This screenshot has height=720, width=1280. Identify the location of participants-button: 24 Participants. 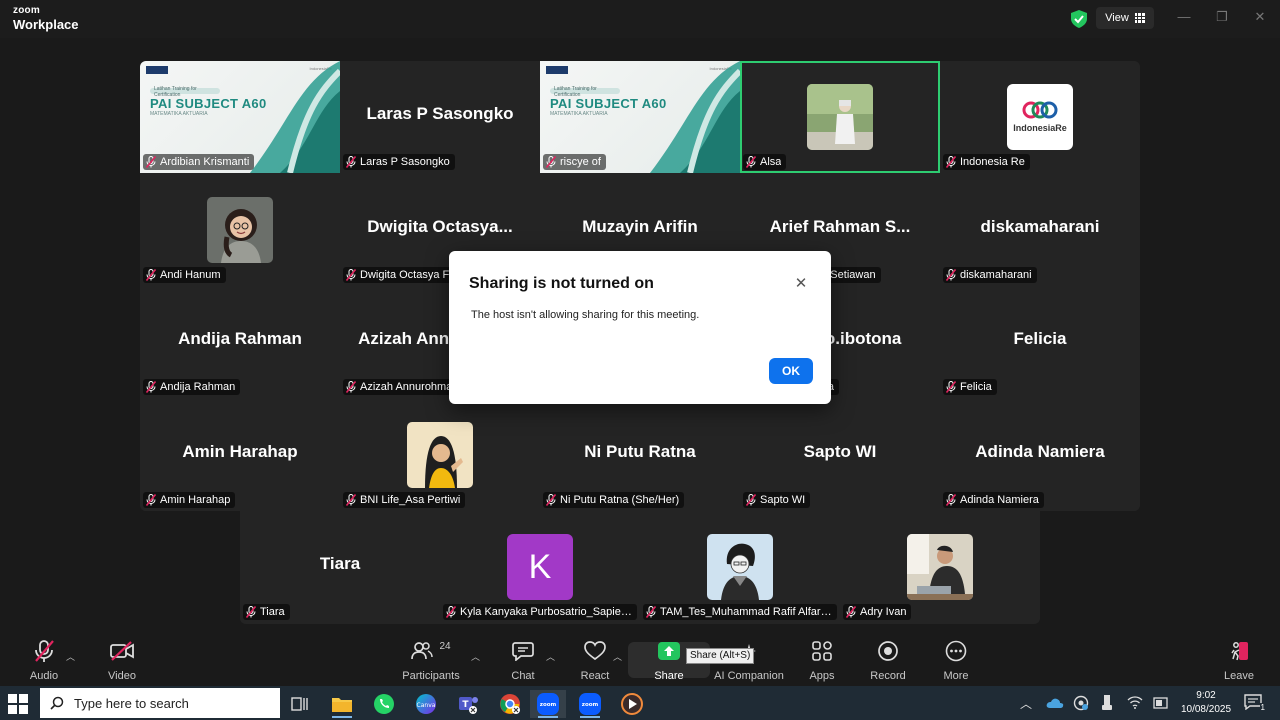
(431, 660).